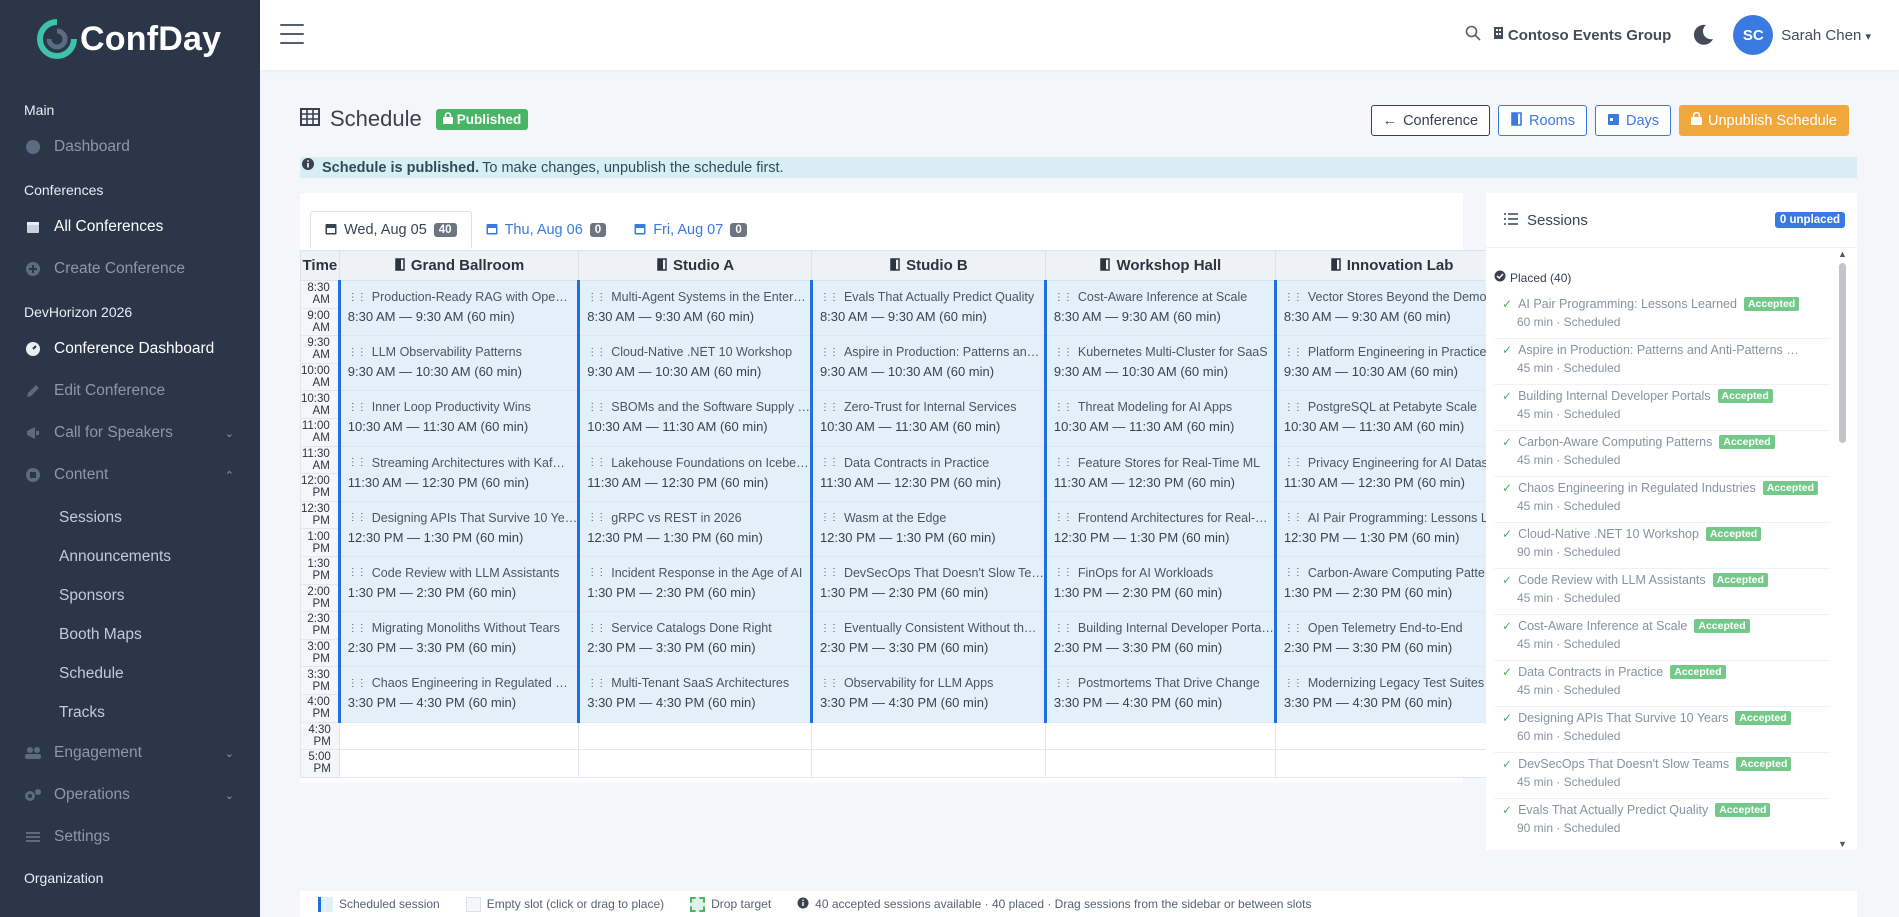  I want to click on days-button: Days, so click(1633, 120).